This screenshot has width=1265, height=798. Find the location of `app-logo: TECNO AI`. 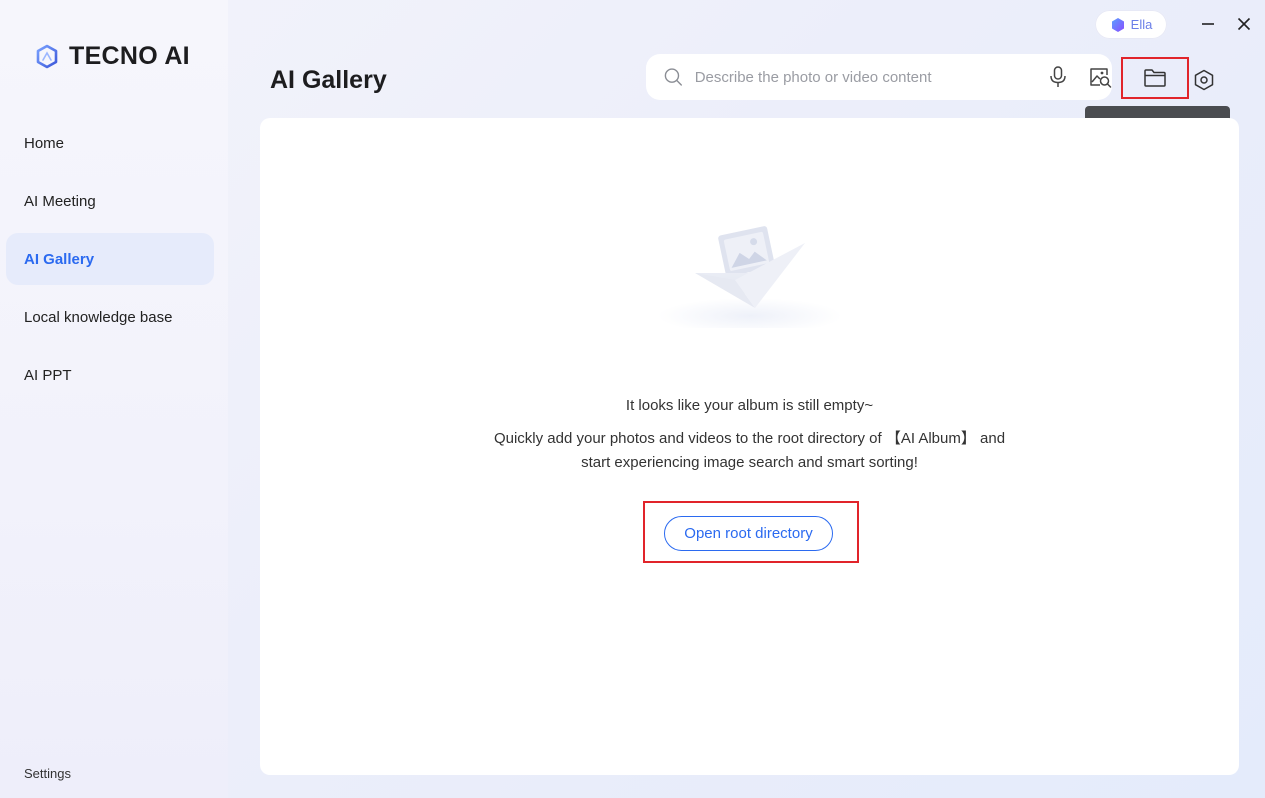

app-logo: TECNO AI is located at coordinates (112, 56).